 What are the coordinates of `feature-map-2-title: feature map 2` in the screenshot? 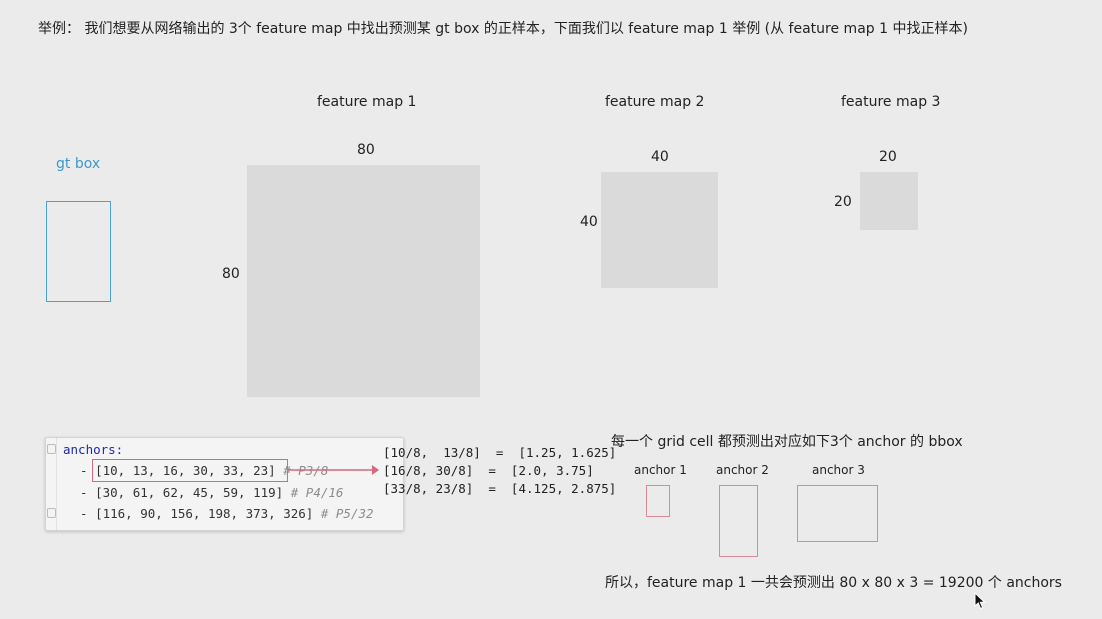 It's located at (655, 102).